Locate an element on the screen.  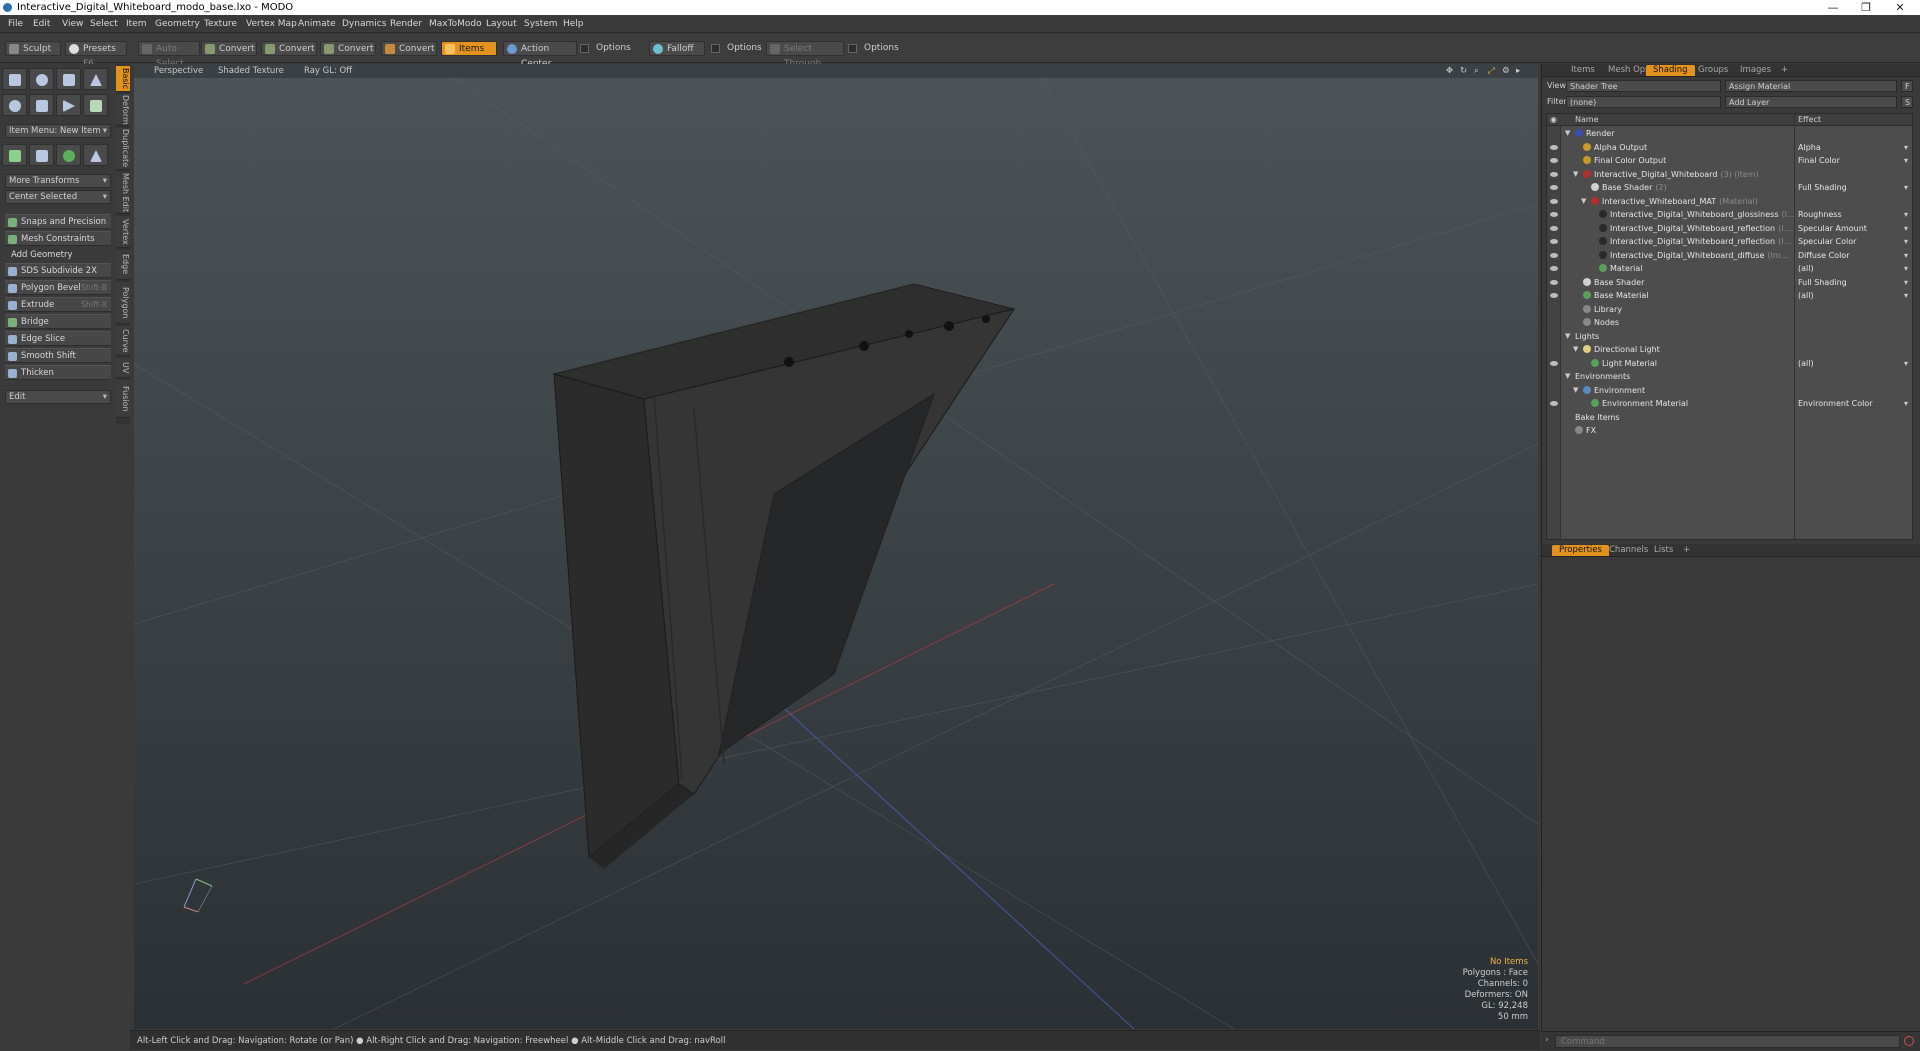
tab-curve: Curve is located at coordinates (123, 341).